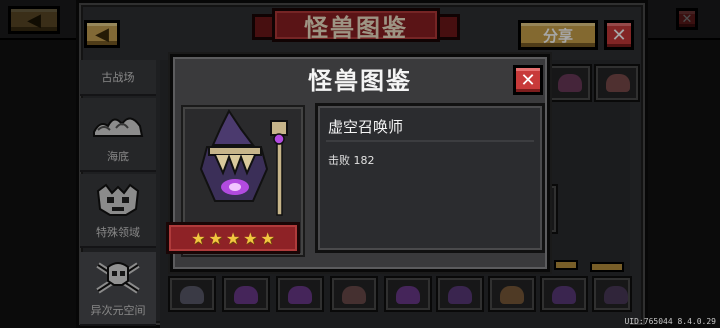 The image size is (720, 328). Describe the element at coordinates (243, 162) in the screenshot. I see `void-summoner-portrait-icon` at that location.